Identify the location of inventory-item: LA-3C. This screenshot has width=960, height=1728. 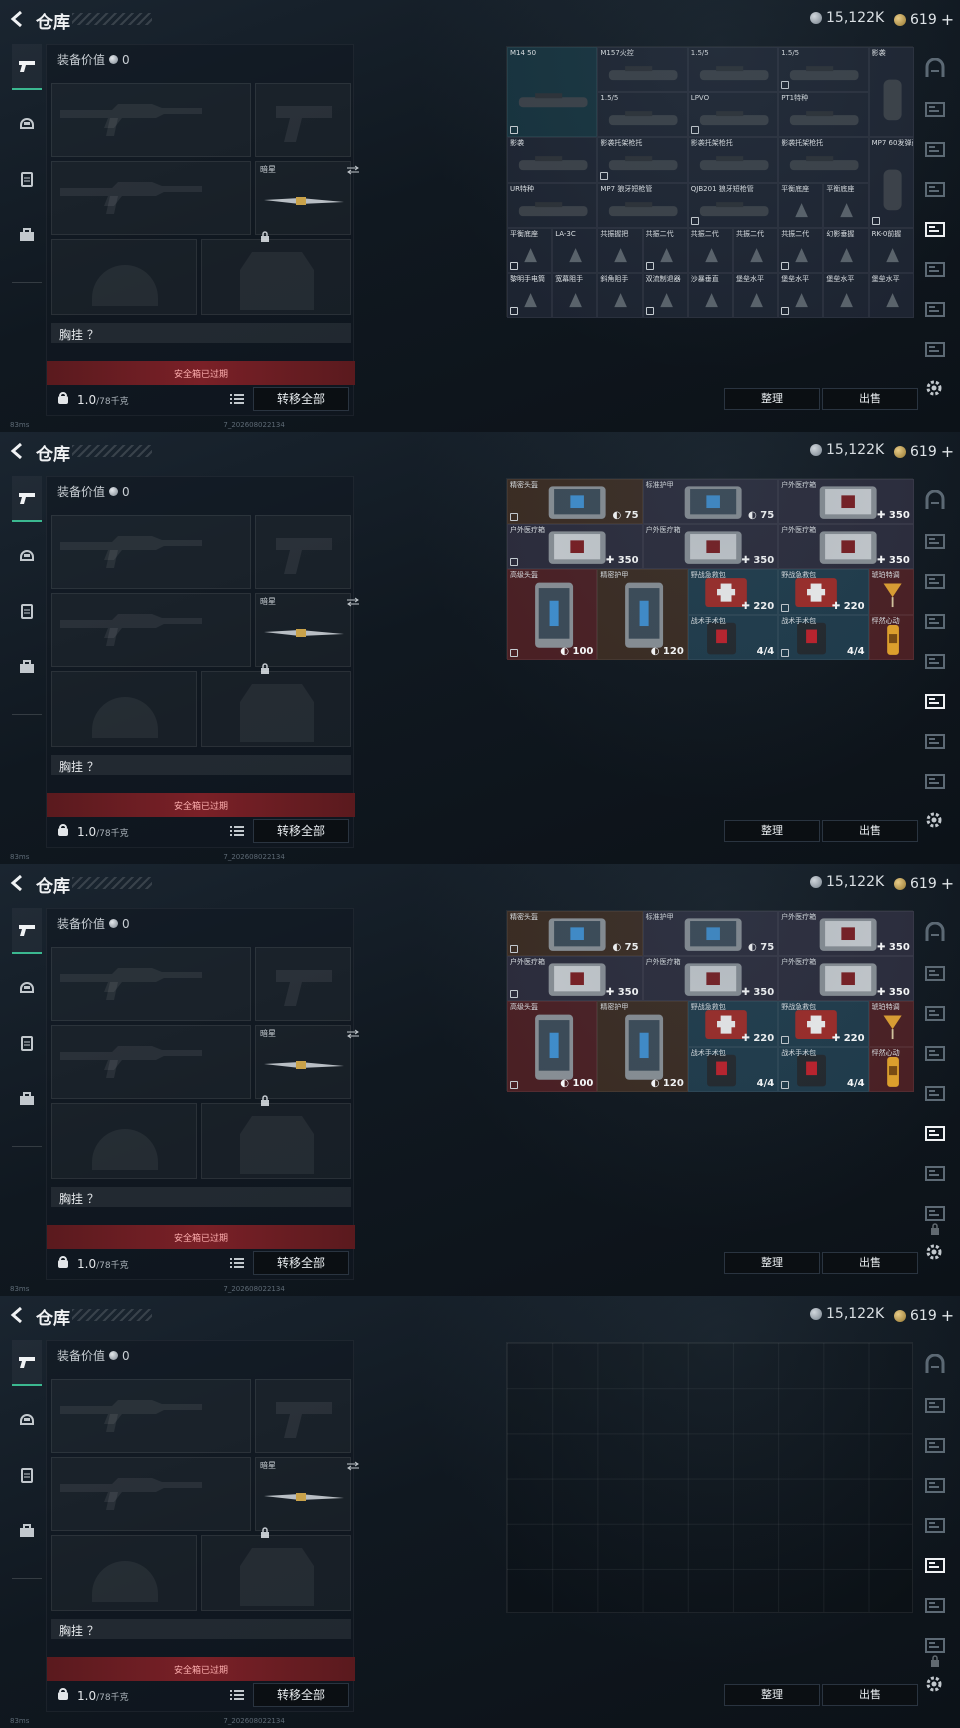
(575, 250).